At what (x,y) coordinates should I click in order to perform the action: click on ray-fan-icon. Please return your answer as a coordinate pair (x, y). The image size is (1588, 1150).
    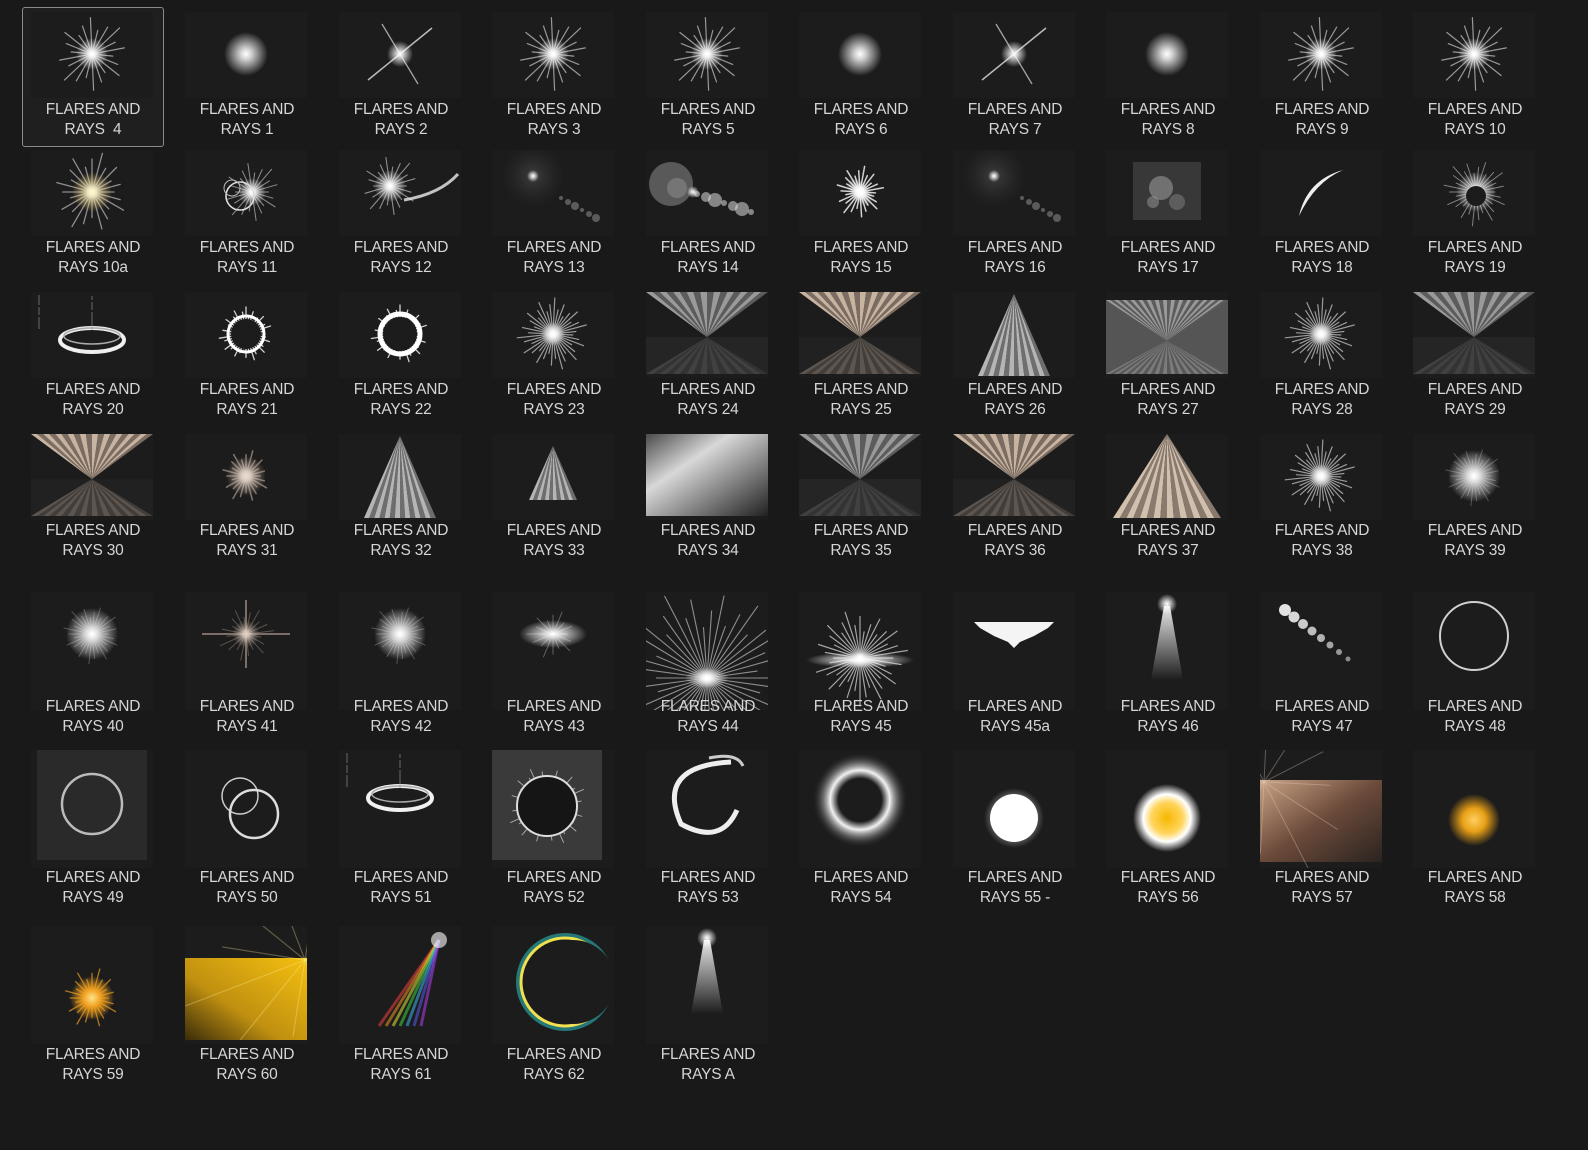
    Looking at the image, I should click on (860, 335).